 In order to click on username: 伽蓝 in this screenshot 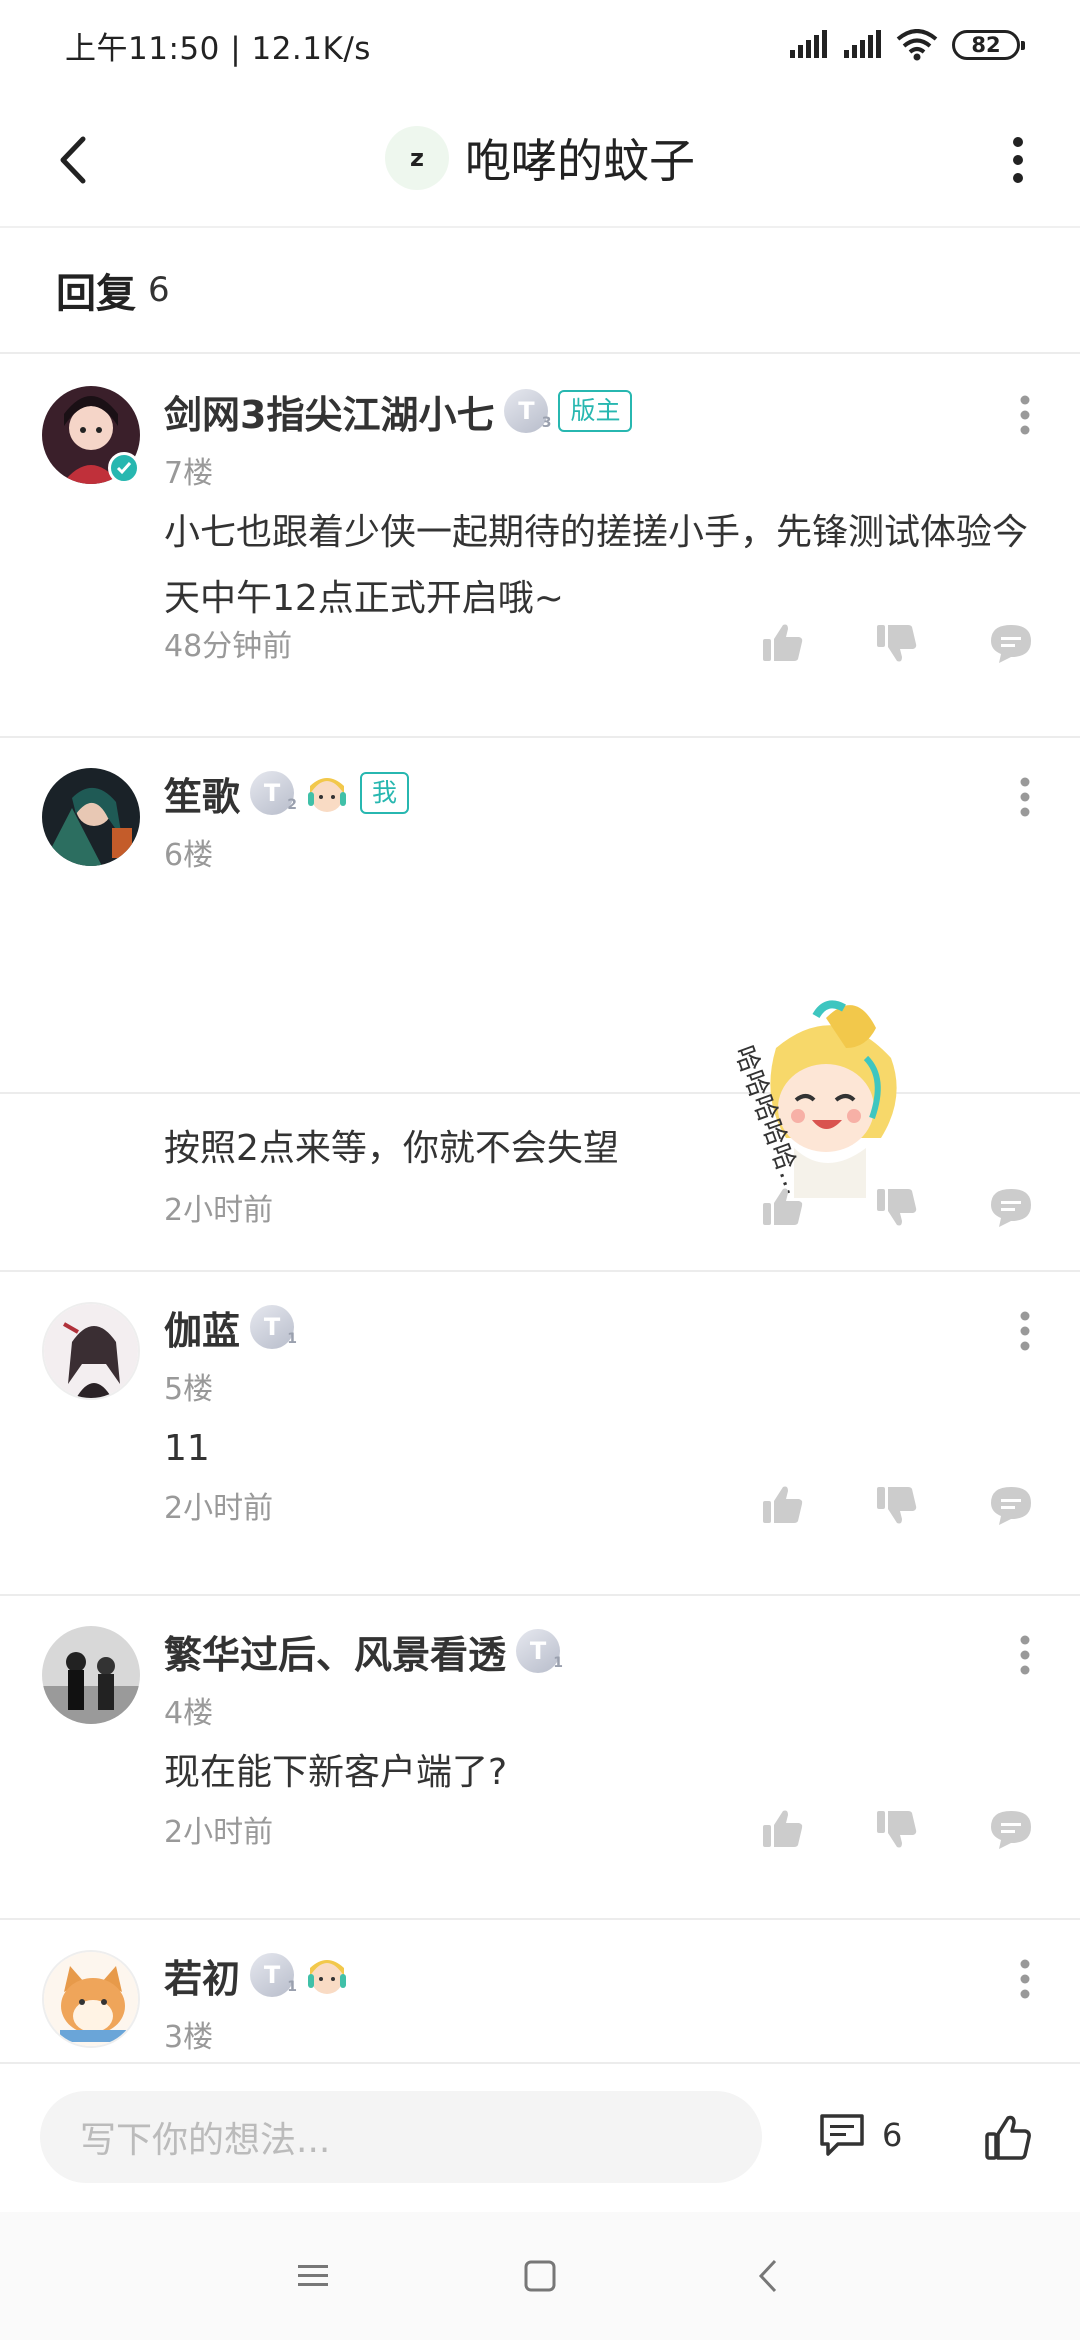, I will do `click(202, 1327)`.